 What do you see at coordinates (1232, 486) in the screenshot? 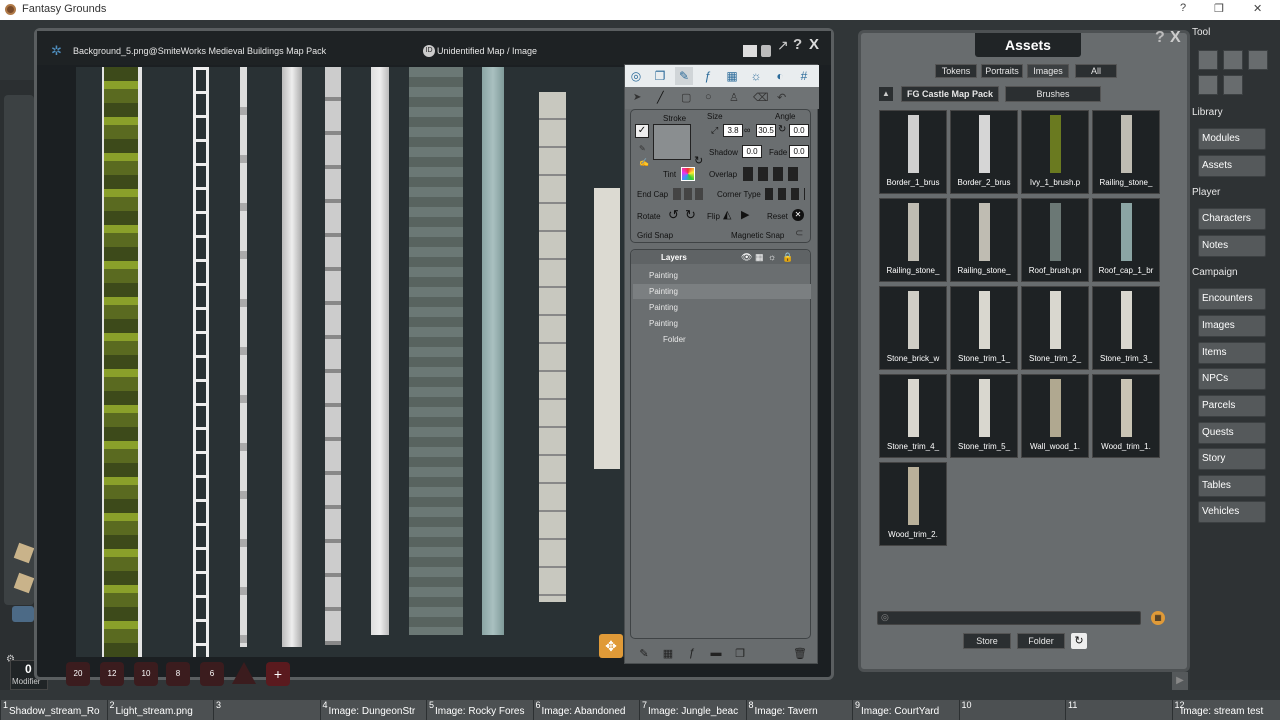
I see `sidebar-item-tables: Tables` at bounding box center [1232, 486].